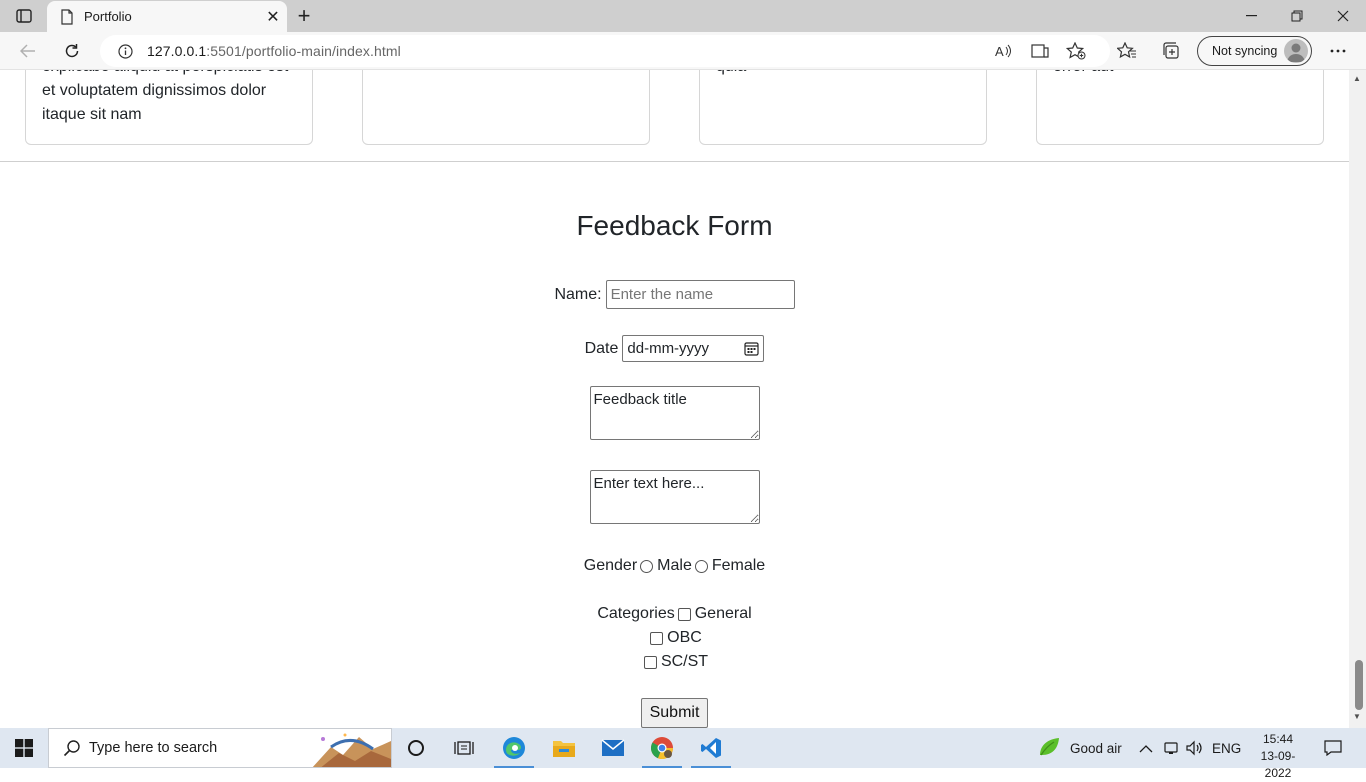 Image resolution: width=1366 pixels, height=782 pixels. I want to click on category-obc-label: OBC, so click(684, 637).